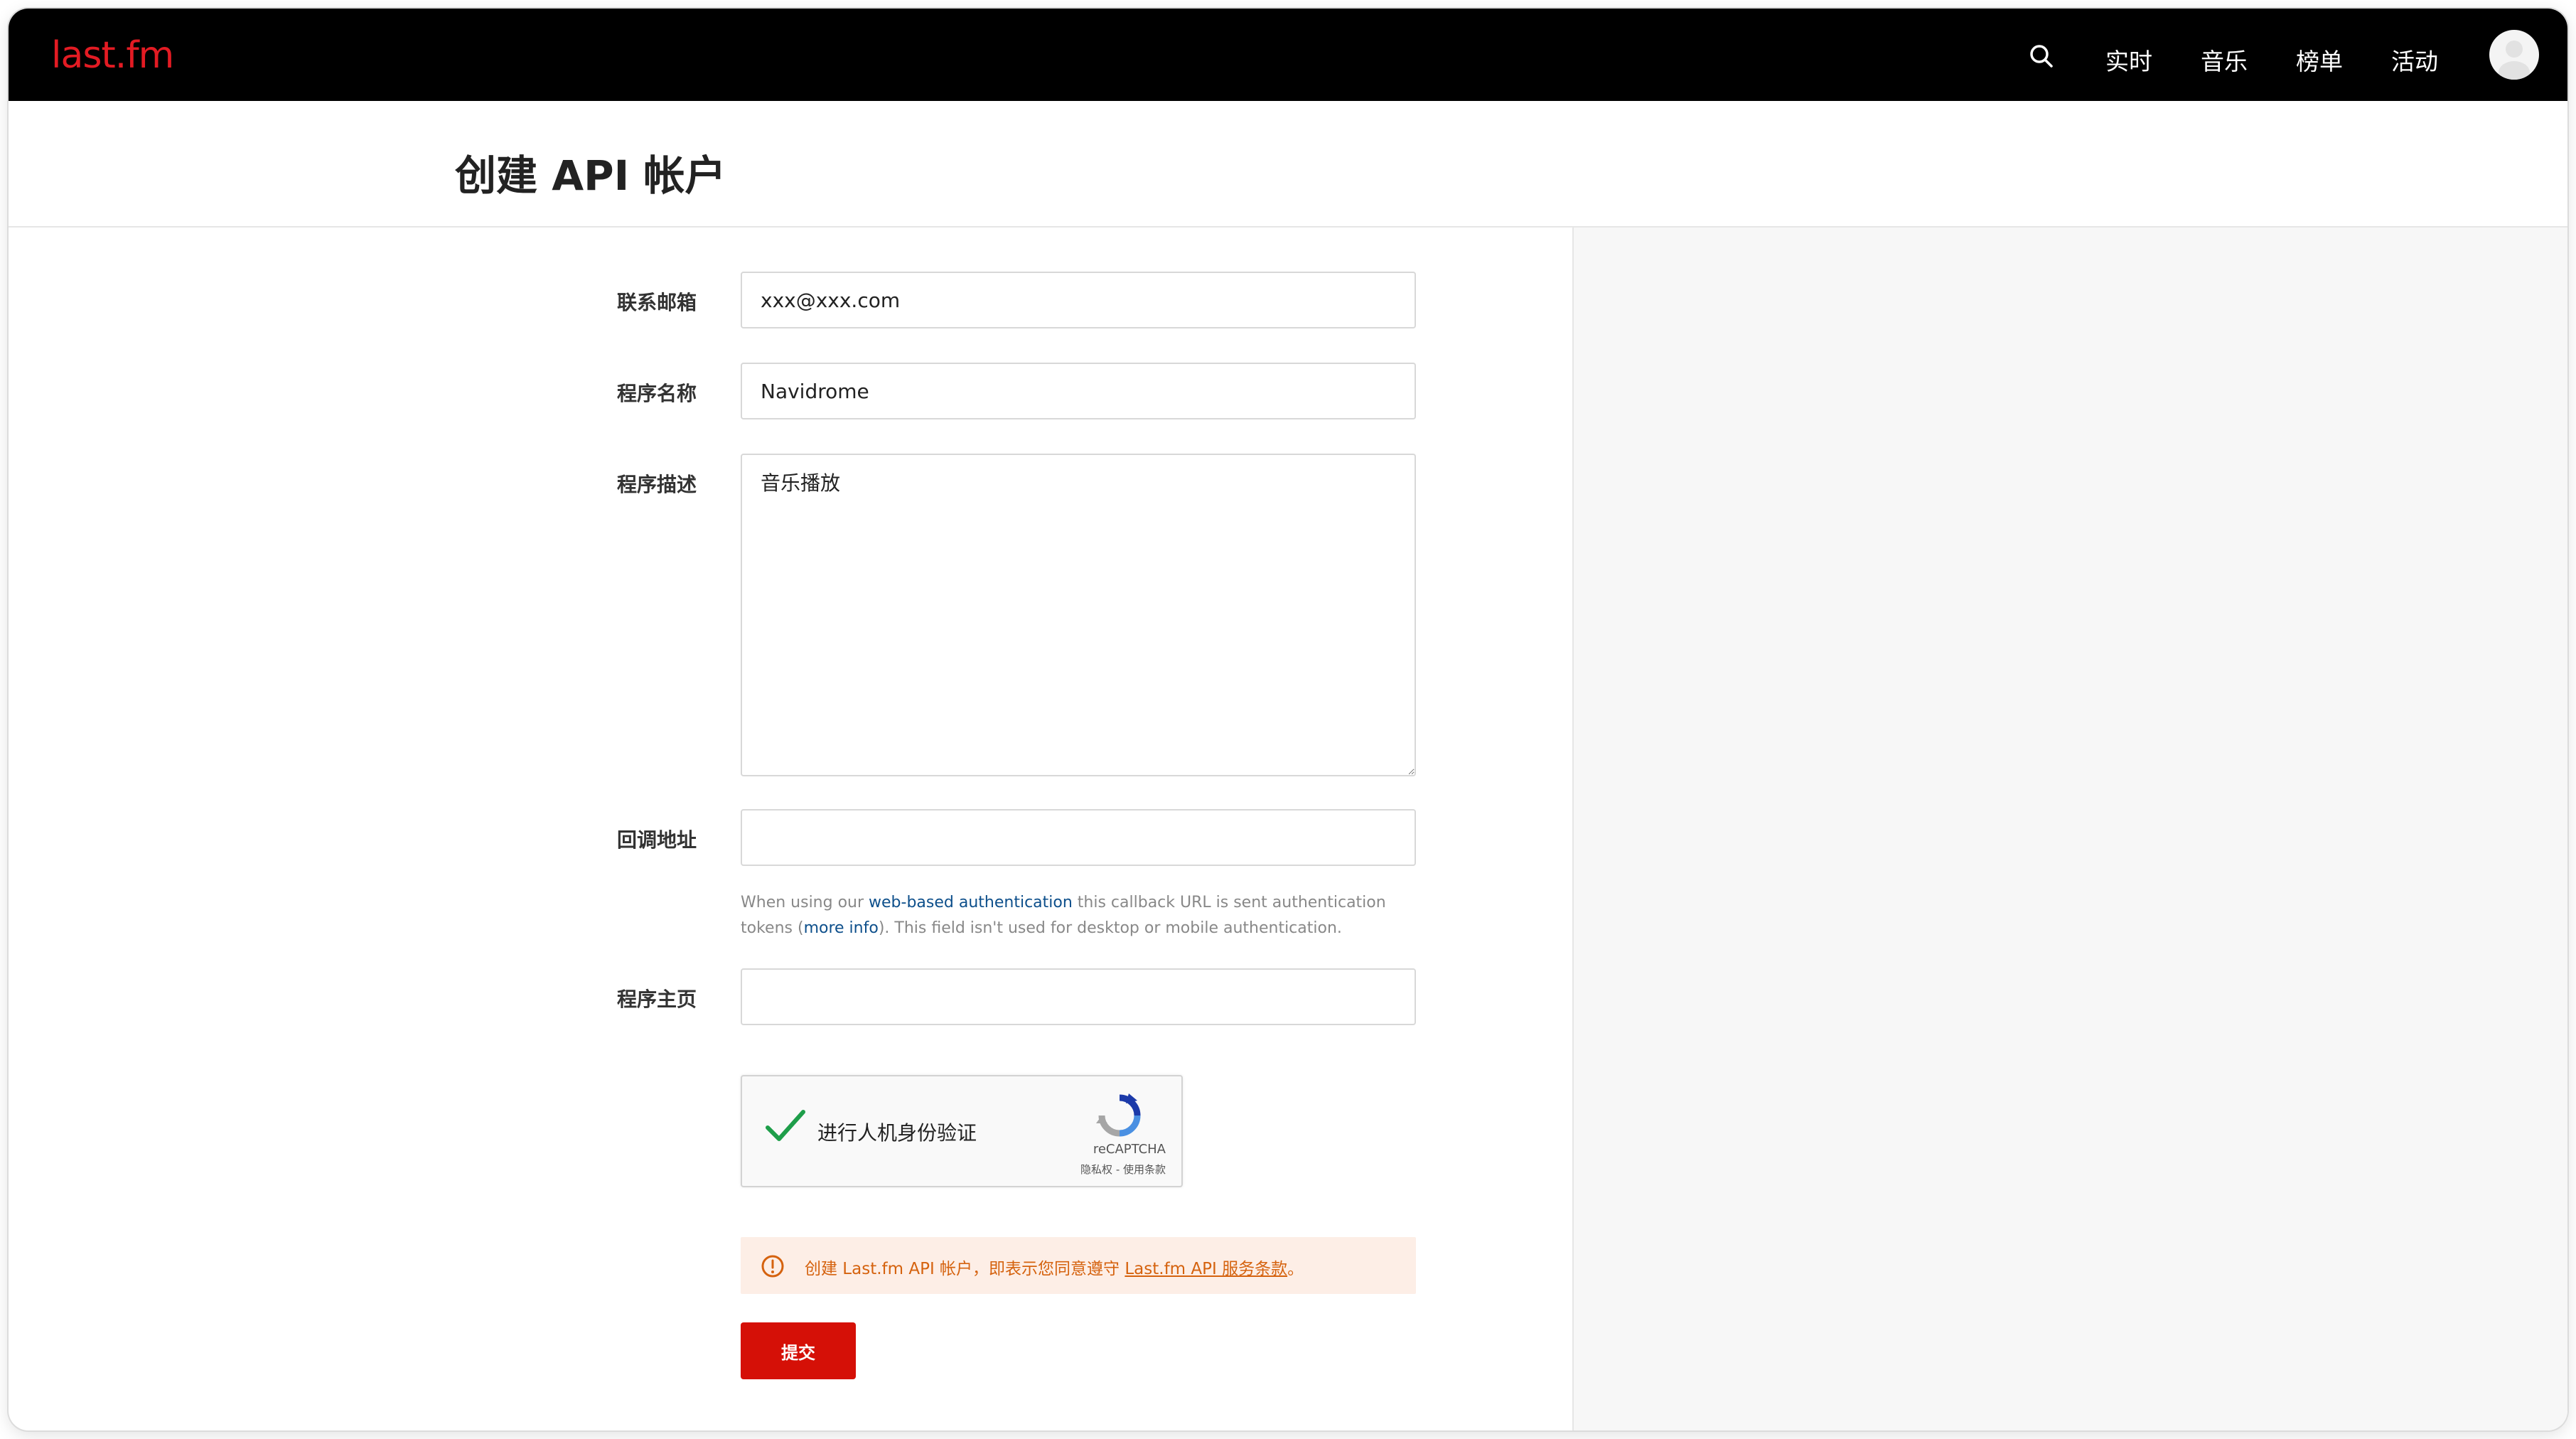 The width and height of the screenshot is (2576, 1439). What do you see at coordinates (2414, 60) in the screenshot?
I see `nav-events: 活动` at bounding box center [2414, 60].